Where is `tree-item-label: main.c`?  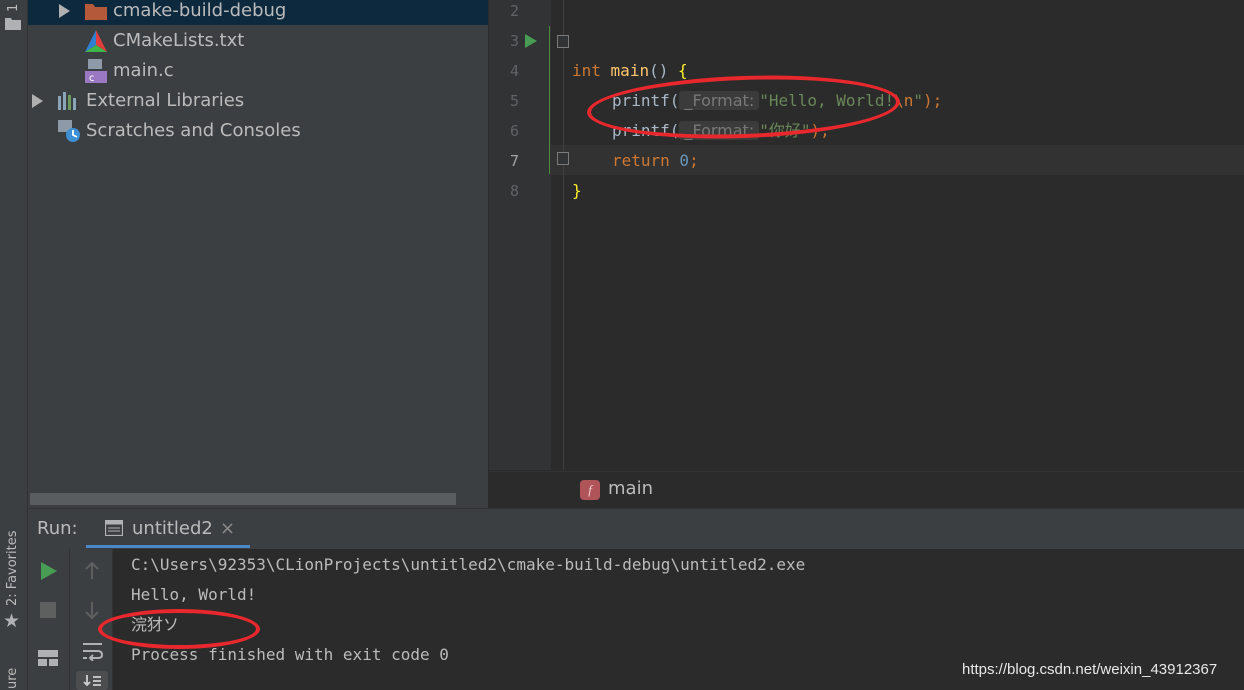
tree-item-label: main.c is located at coordinates (143, 70).